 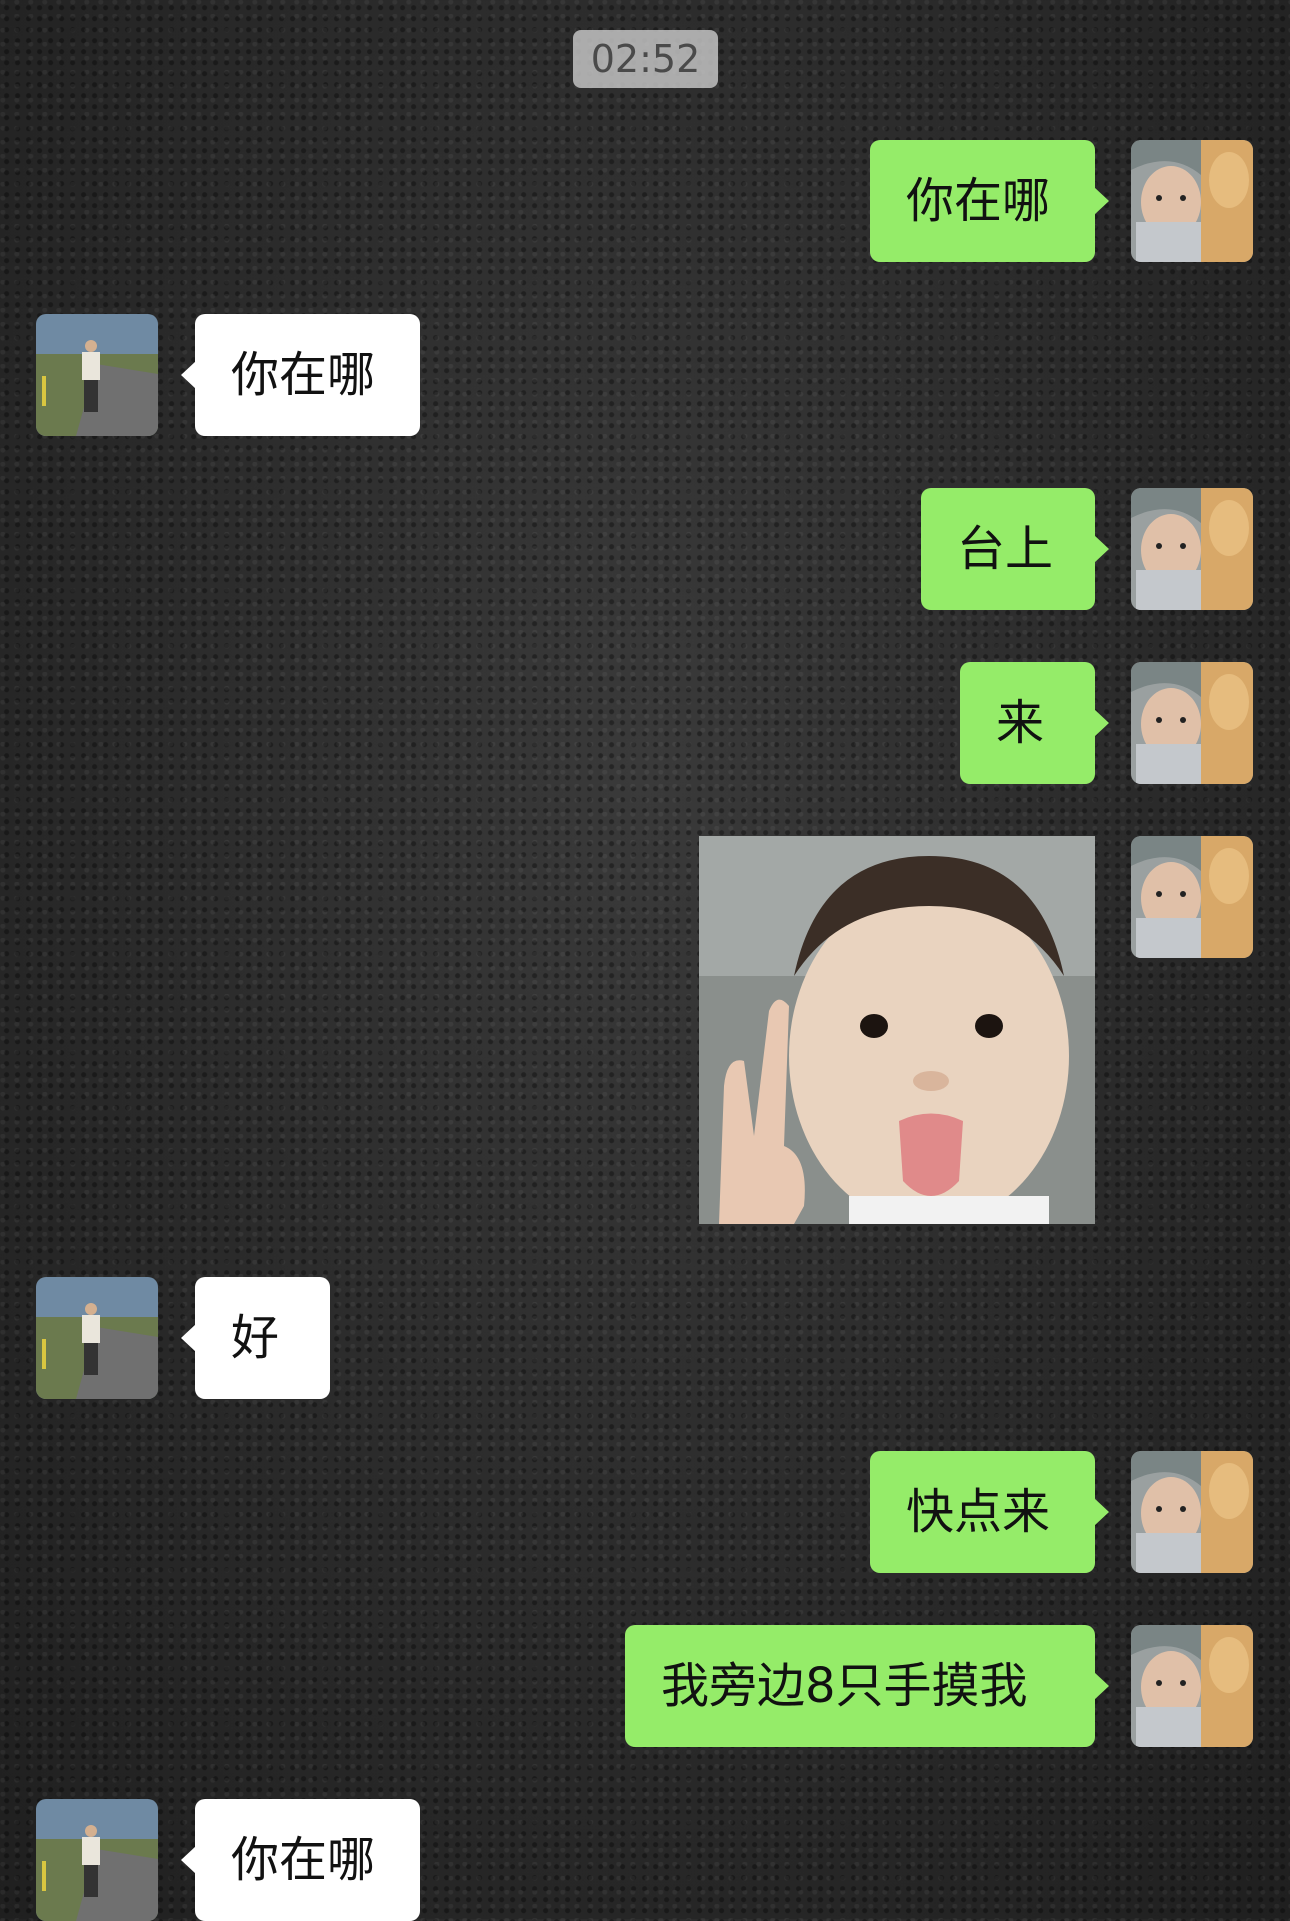 I want to click on received-message-bubble: 好, so click(x=255, y=1338).